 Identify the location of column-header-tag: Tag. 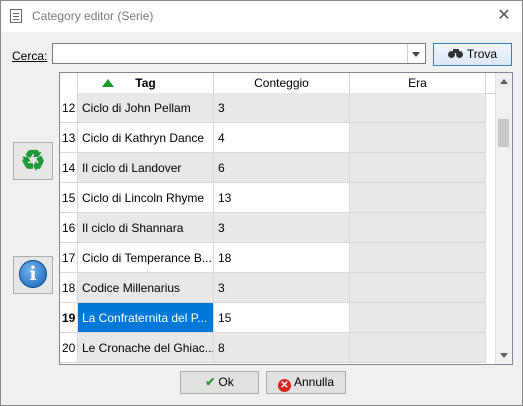
(146, 83).